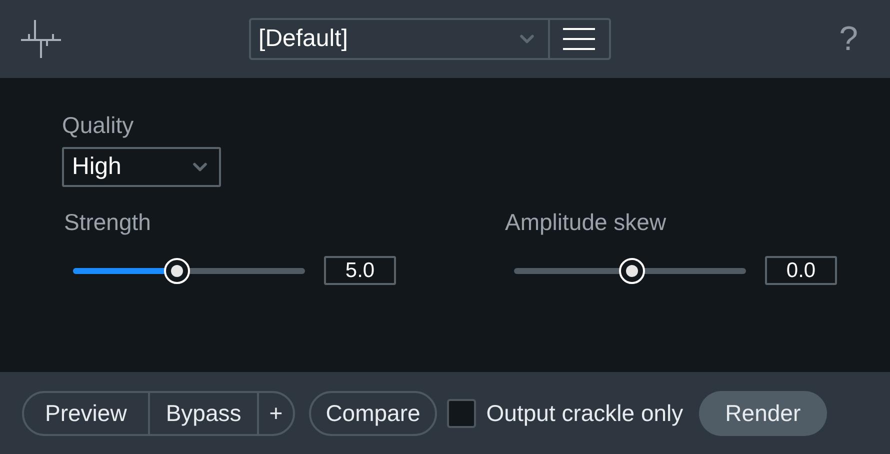 This screenshot has height=454, width=890. I want to click on toolbar-button: Preview, so click(86, 413).